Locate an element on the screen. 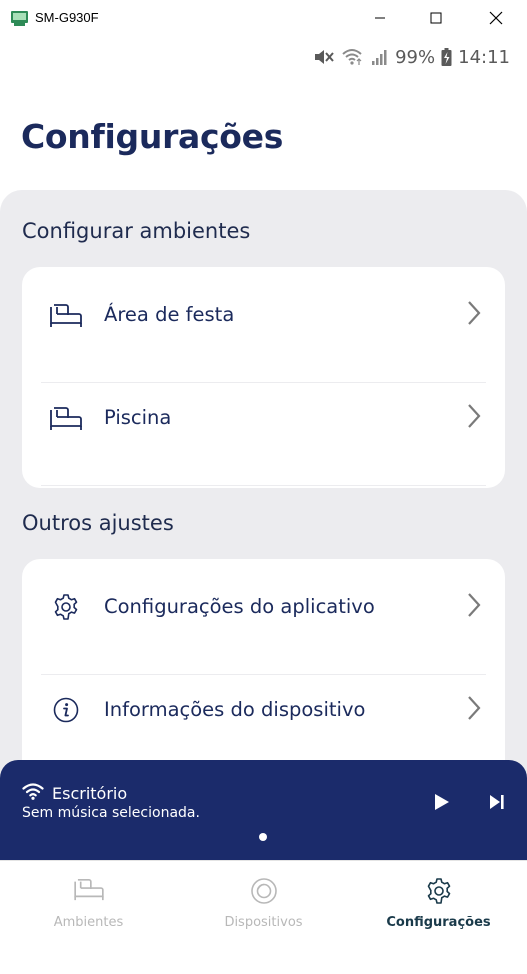 The image size is (527, 974). window-title: SM-G930F is located at coordinates (67, 17).